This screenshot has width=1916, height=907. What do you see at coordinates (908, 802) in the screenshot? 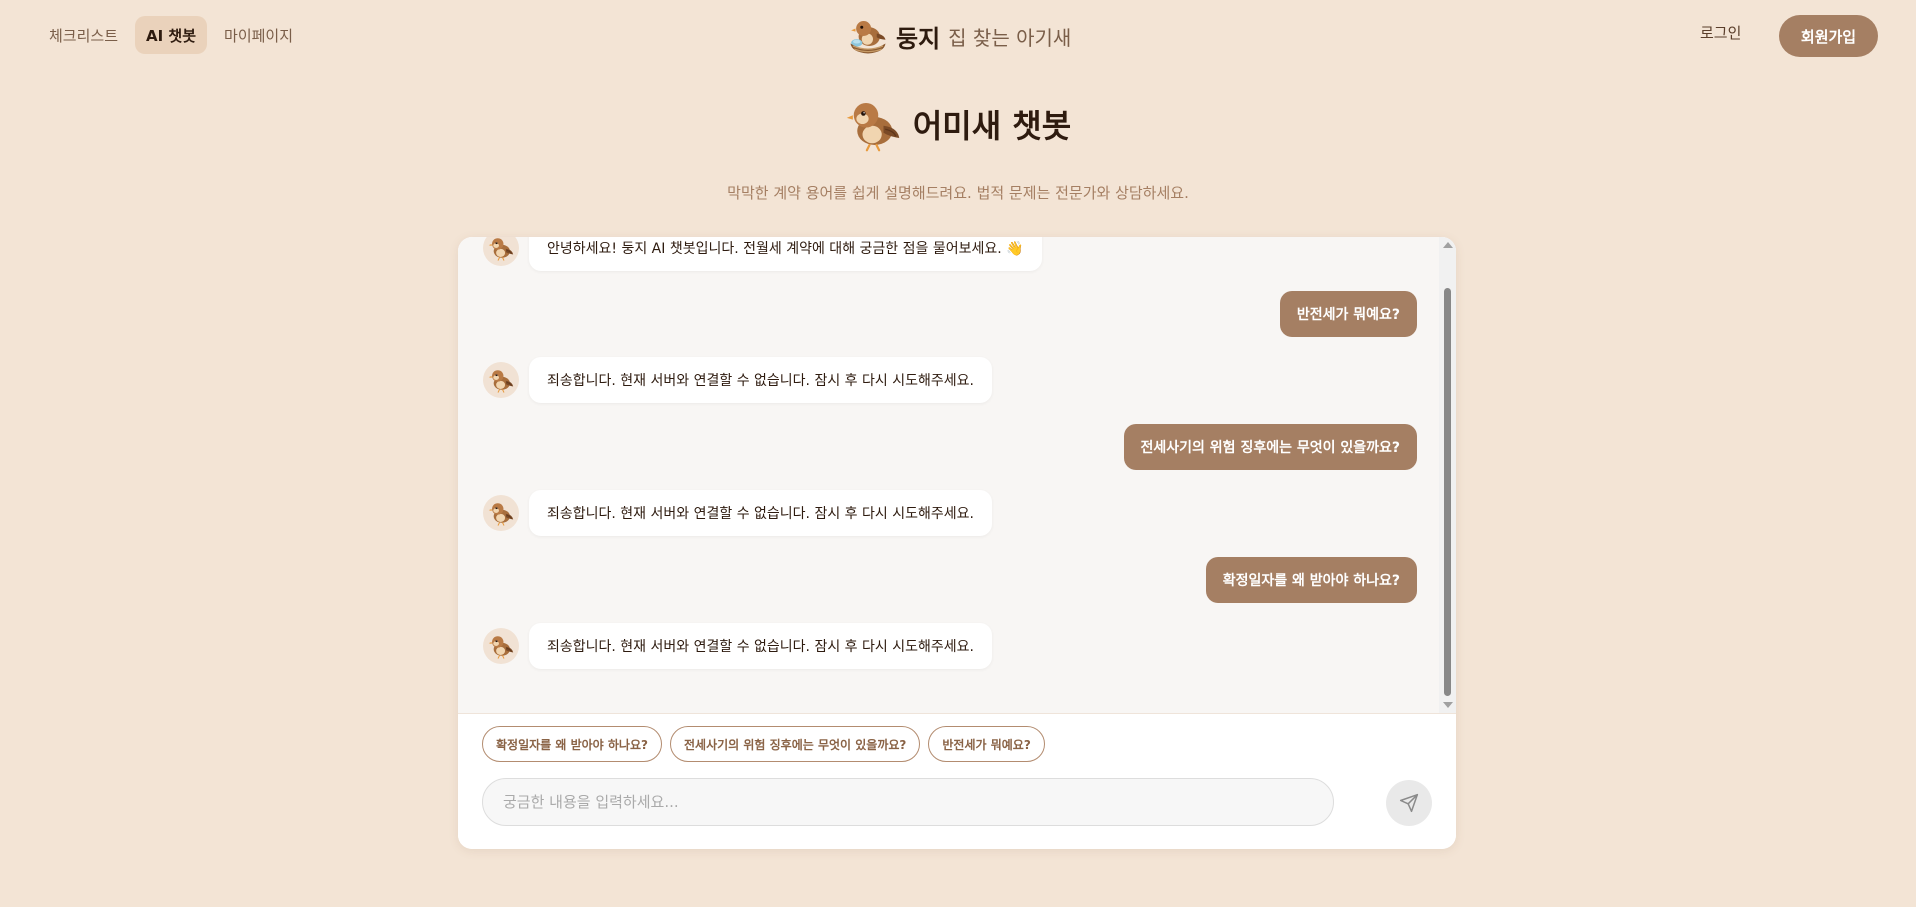
I see `message-input` at bounding box center [908, 802].